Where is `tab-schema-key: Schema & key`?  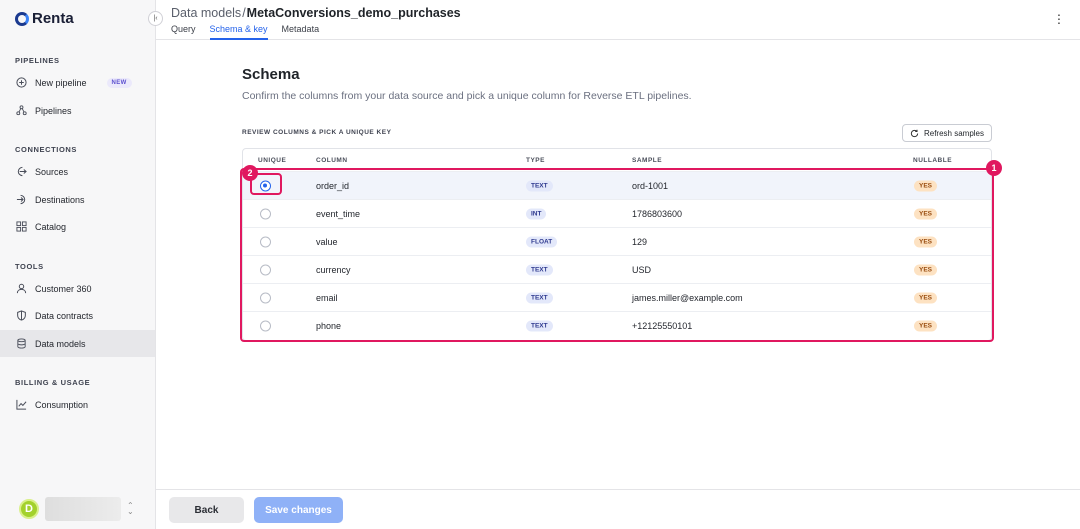 tab-schema-key: Schema & key is located at coordinates (238, 32).